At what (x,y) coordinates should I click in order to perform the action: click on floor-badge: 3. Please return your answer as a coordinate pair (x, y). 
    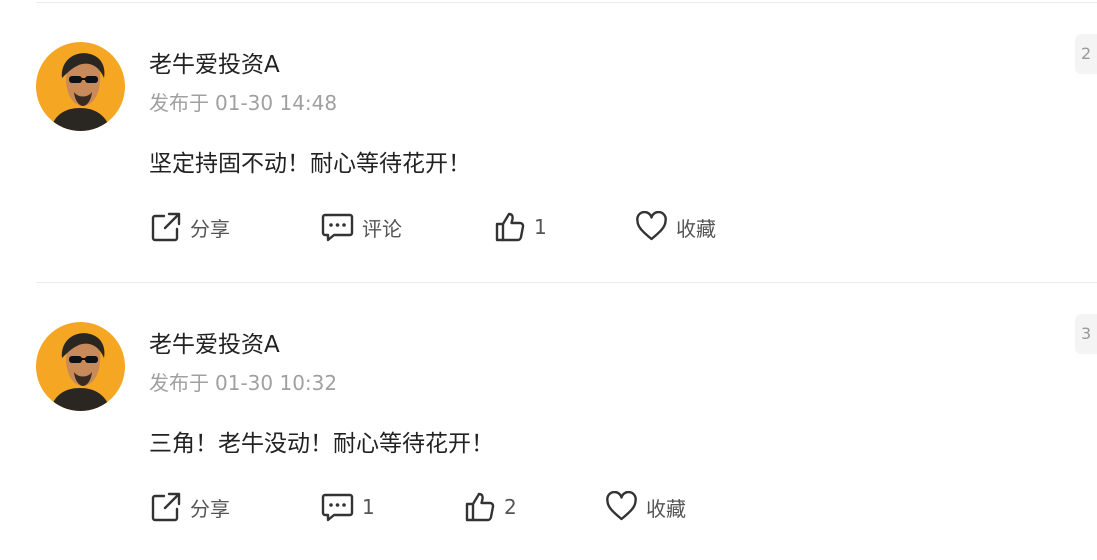
    Looking at the image, I should click on (1086, 334).